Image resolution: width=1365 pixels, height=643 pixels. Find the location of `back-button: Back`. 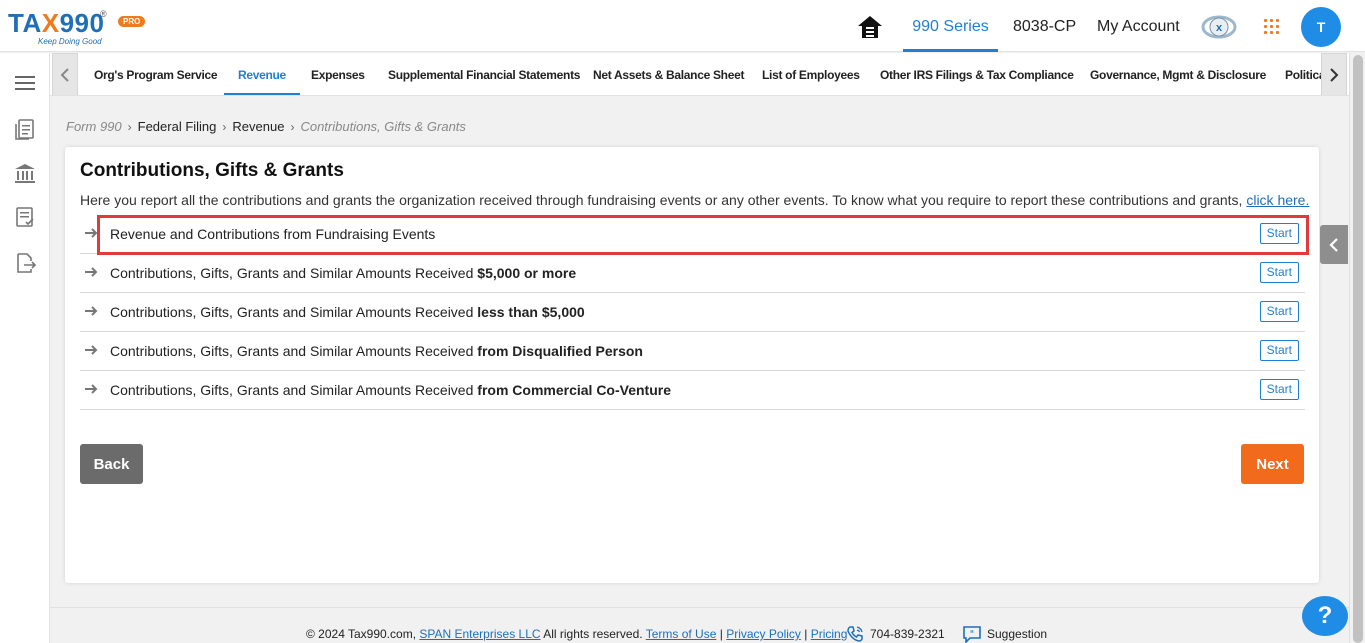

back-button: Back is located at coordinates (111, 464).